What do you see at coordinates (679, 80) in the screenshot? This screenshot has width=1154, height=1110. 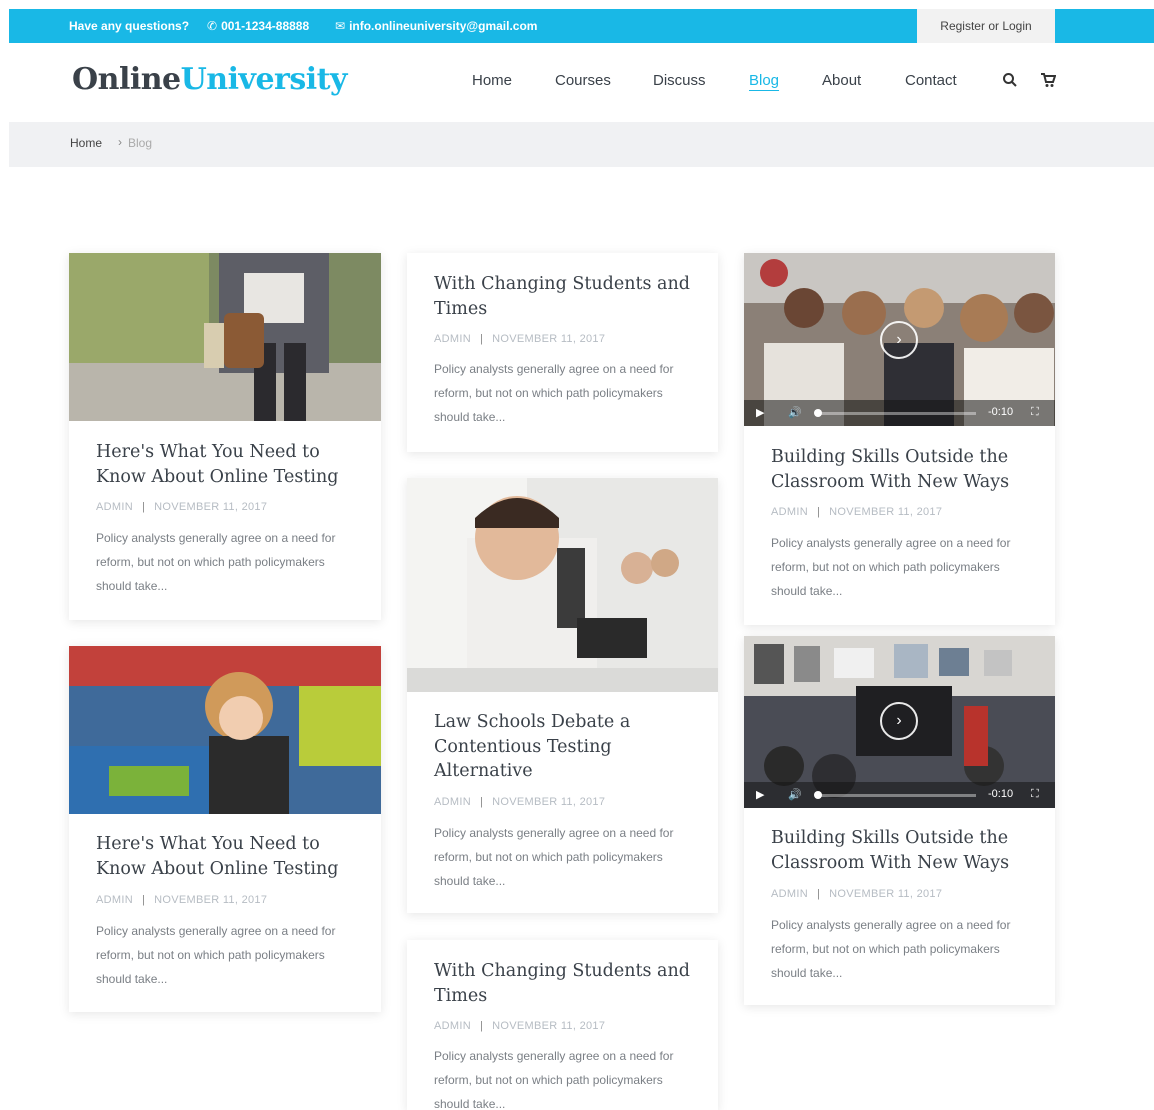 I see `nav-discuss: Discuss` at bounding box center [679, 80].